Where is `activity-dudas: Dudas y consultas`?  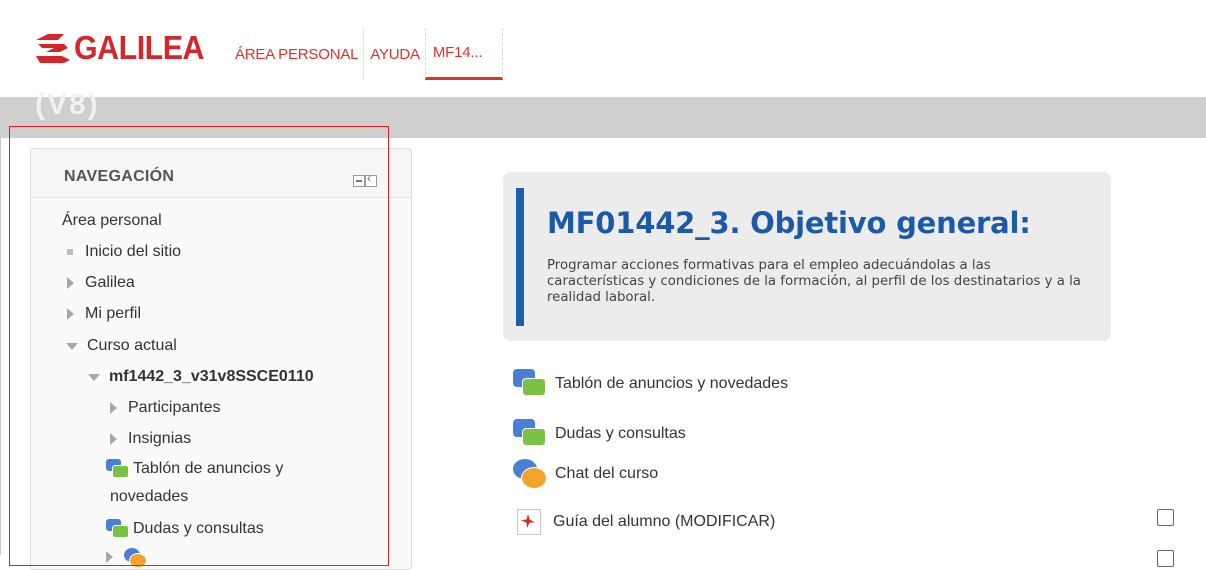 activity-dudas: Dudas y consultas is located at coordinates (599, 434).